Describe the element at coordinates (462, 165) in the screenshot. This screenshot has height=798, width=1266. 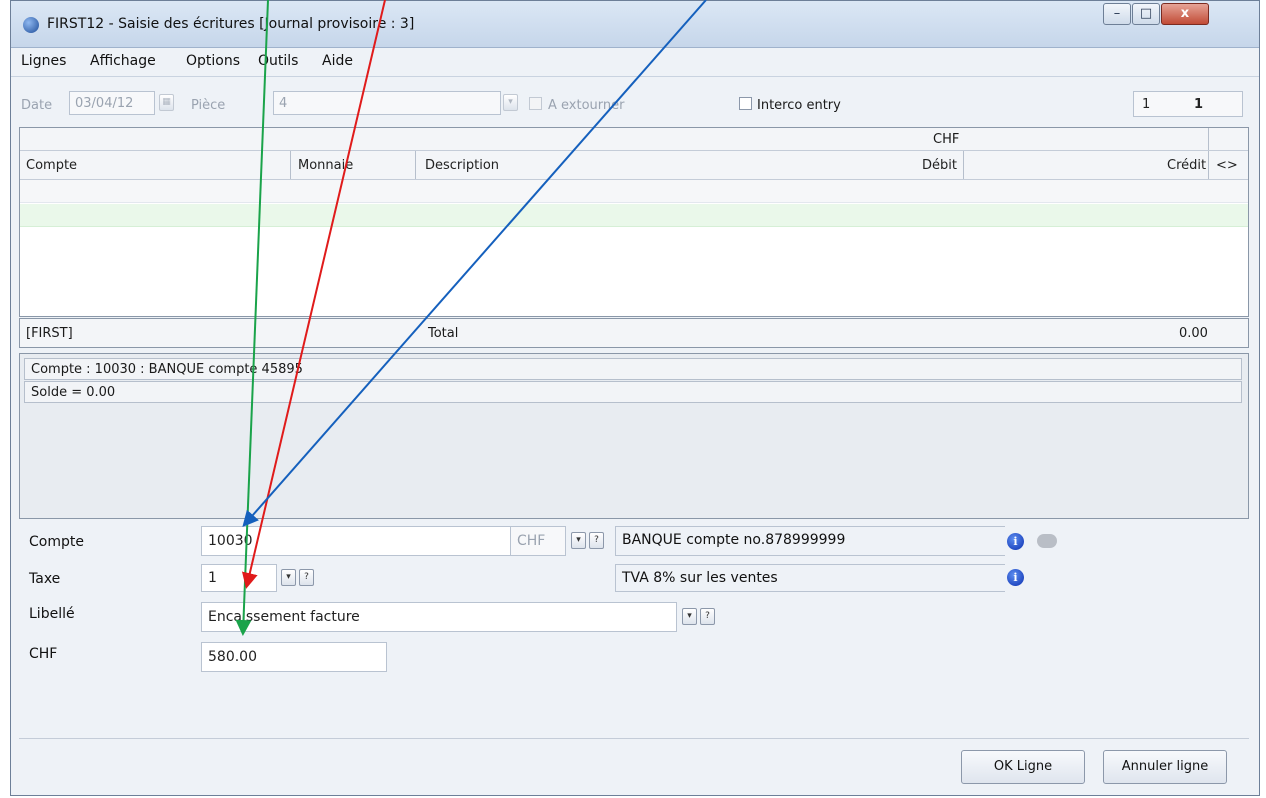
I see `col-description: Description` at that location.